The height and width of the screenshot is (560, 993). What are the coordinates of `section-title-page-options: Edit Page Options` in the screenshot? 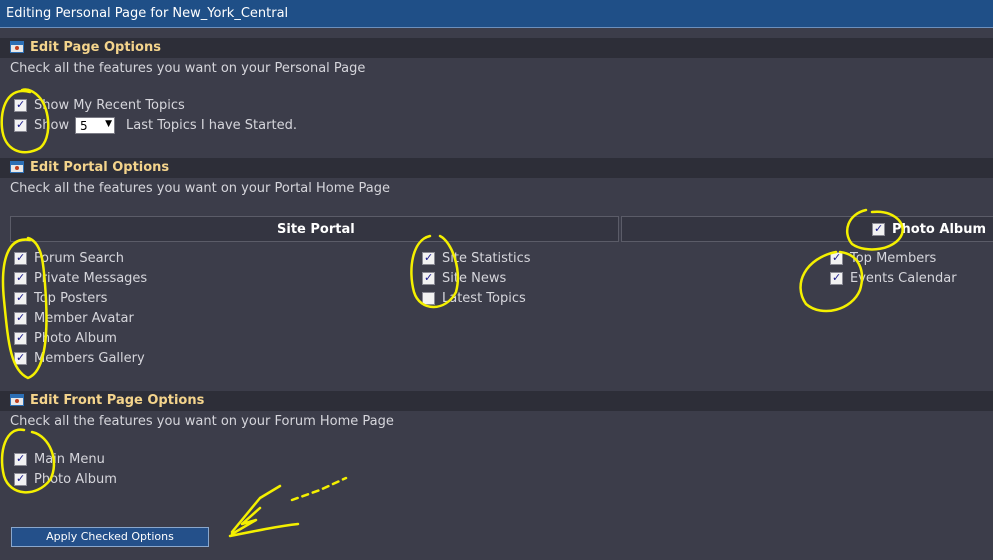 It's located at (95, 47).